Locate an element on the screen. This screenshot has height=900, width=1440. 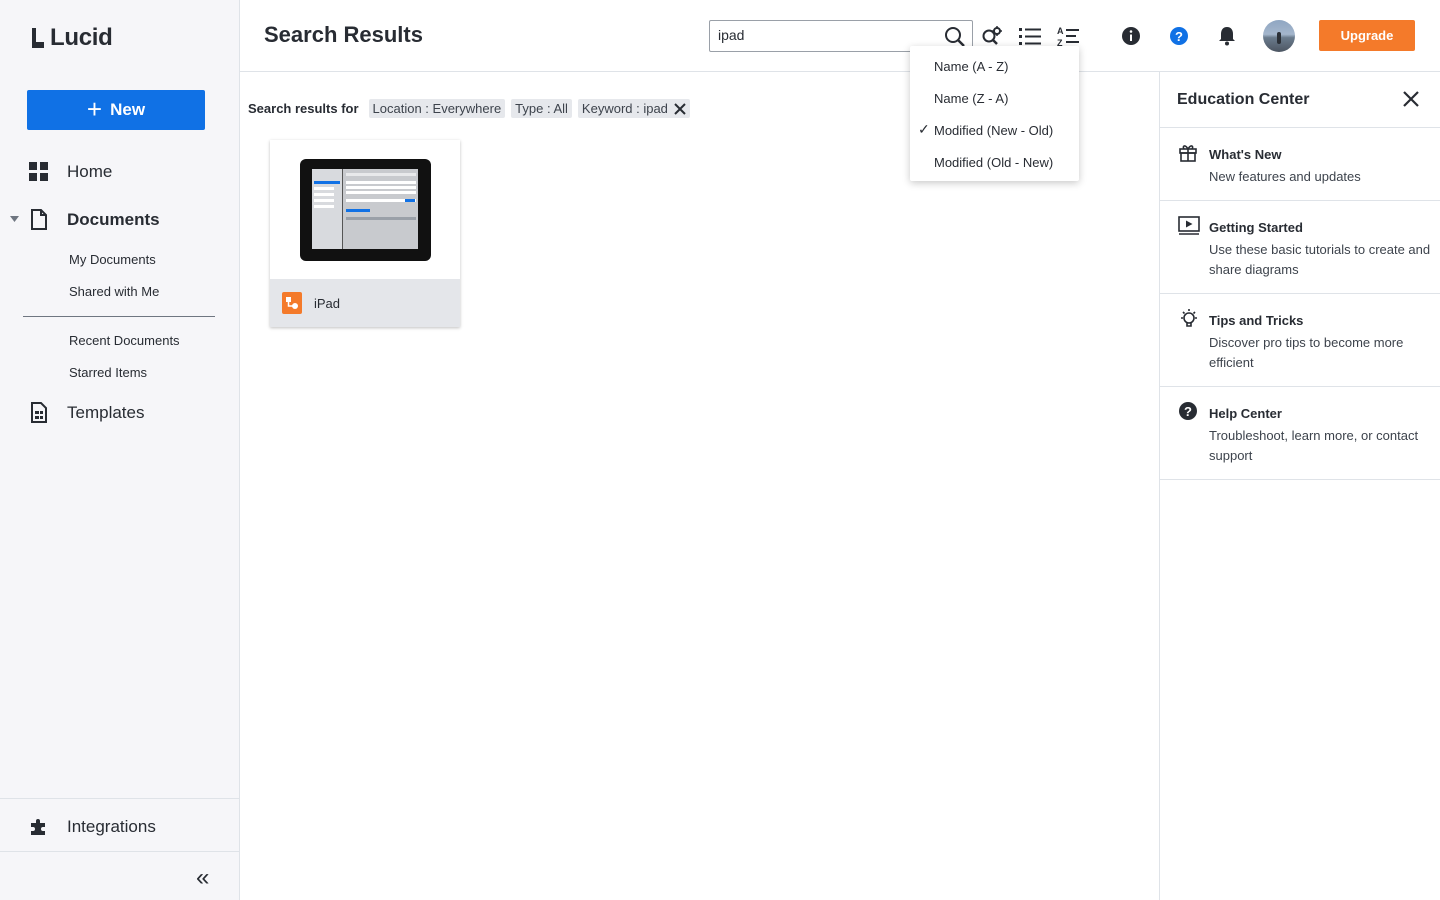
search-results-label: Search results for is located at coordinates (303, 108).